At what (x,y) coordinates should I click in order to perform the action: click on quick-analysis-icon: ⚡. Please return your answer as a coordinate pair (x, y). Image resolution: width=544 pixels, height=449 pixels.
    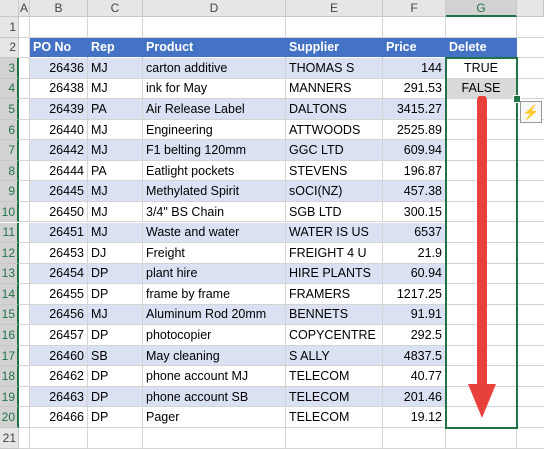
    Looking at the image, I should click on (531, 112).